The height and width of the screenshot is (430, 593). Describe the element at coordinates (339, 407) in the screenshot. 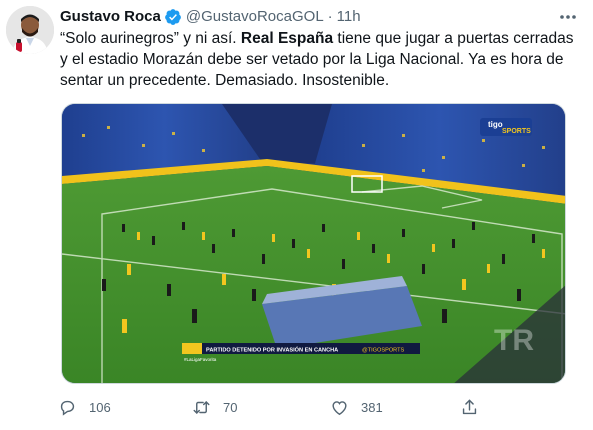

I see `heart-icon` at that location.